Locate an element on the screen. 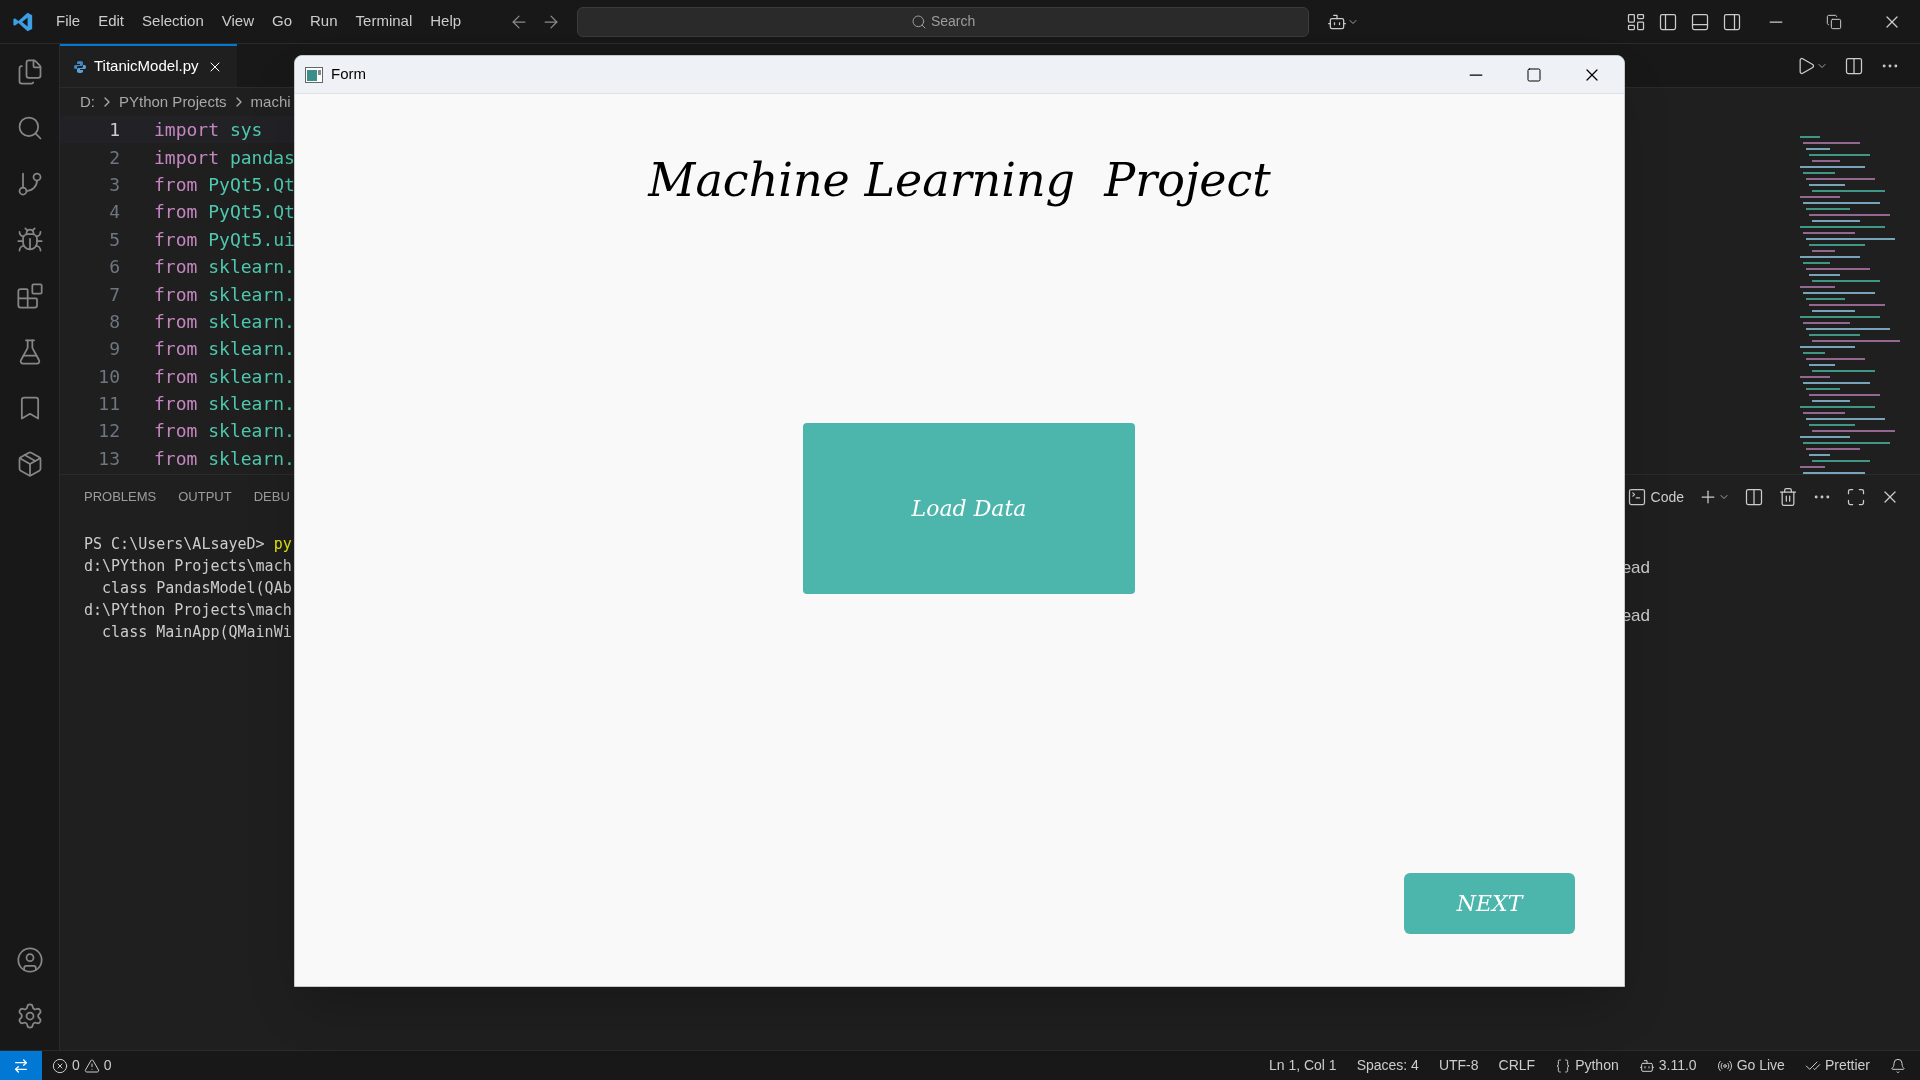 Image resolution: width=1920 pixels, height=1080 pixels. window-icon is located at coordinates (314, 74).